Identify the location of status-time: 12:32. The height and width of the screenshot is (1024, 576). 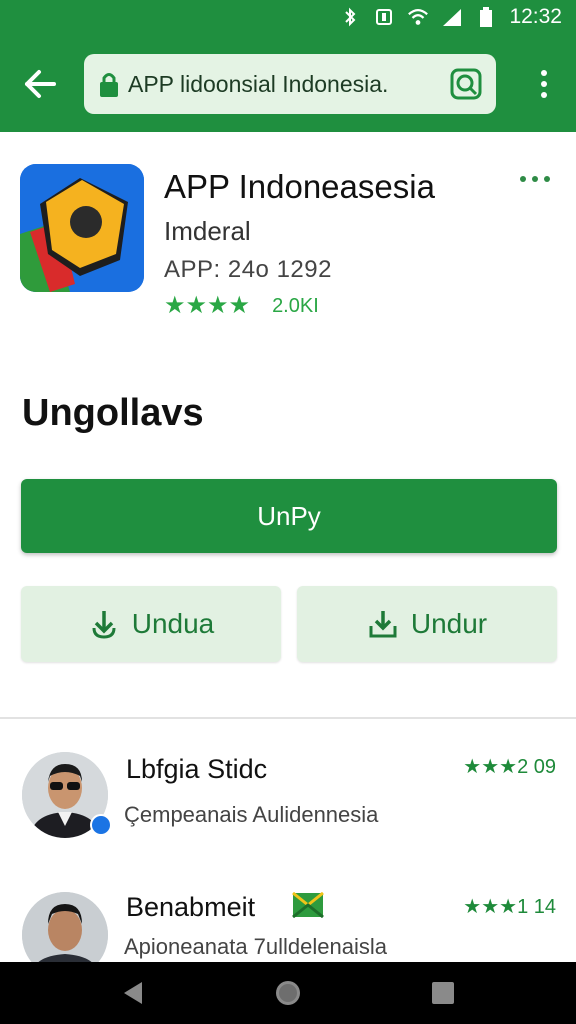
(535, 16).